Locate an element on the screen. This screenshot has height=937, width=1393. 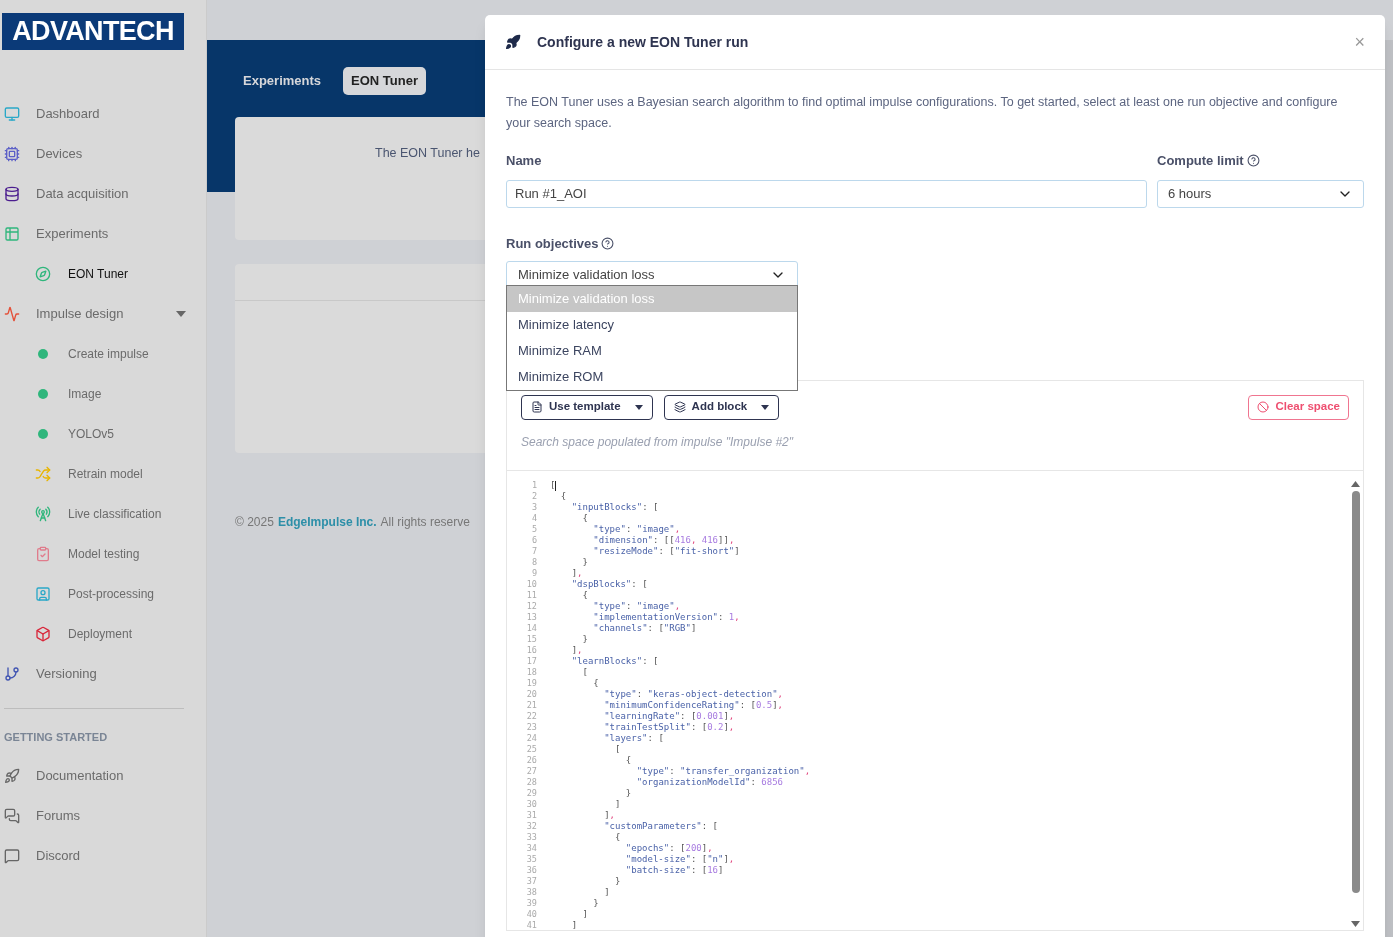
sidebar-item: Experiments is located at coordinates (72, 234).